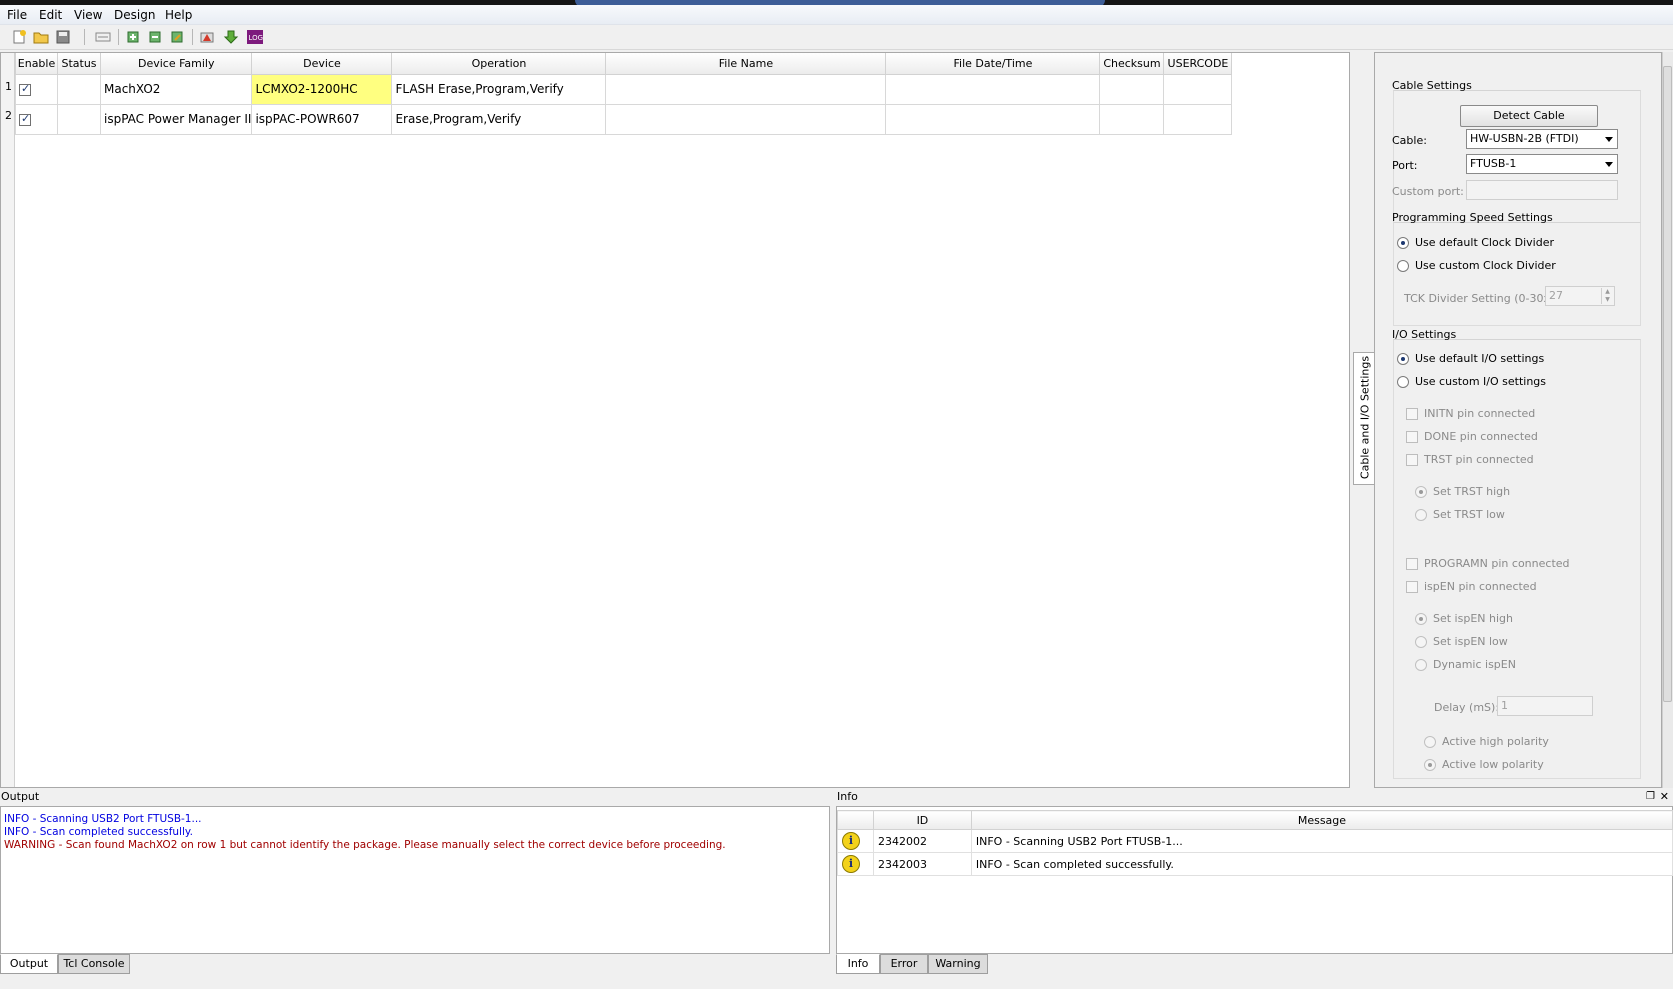 This screenshot has height=989, width=1673. What do you see at coordinates (1481, 436) in the screenshot?
I see `done-label: DONE pin connected` at bounding box center [1481, 436].